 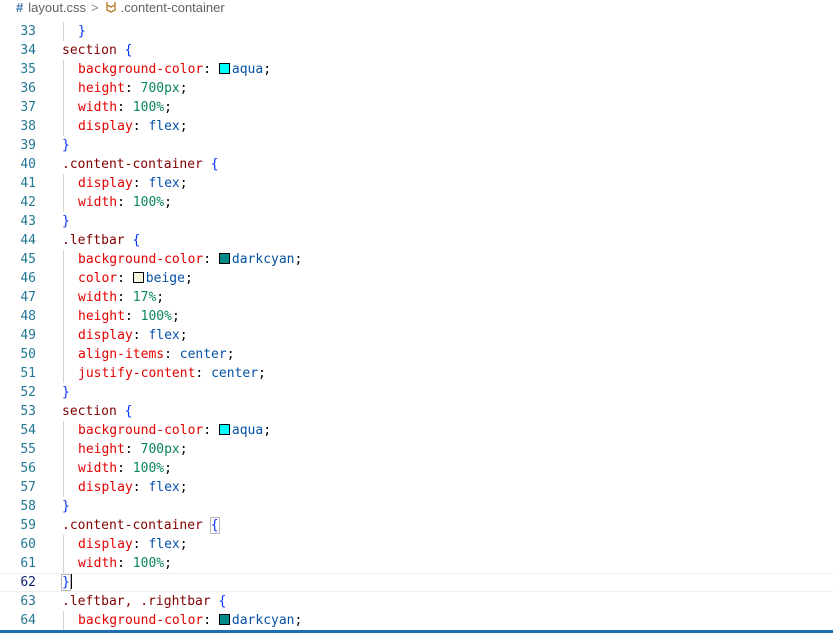 What do you see at coordinates (416, 50) in the screenshot?
I see `code-line: 34 section {` at bounding box center [416, 50].